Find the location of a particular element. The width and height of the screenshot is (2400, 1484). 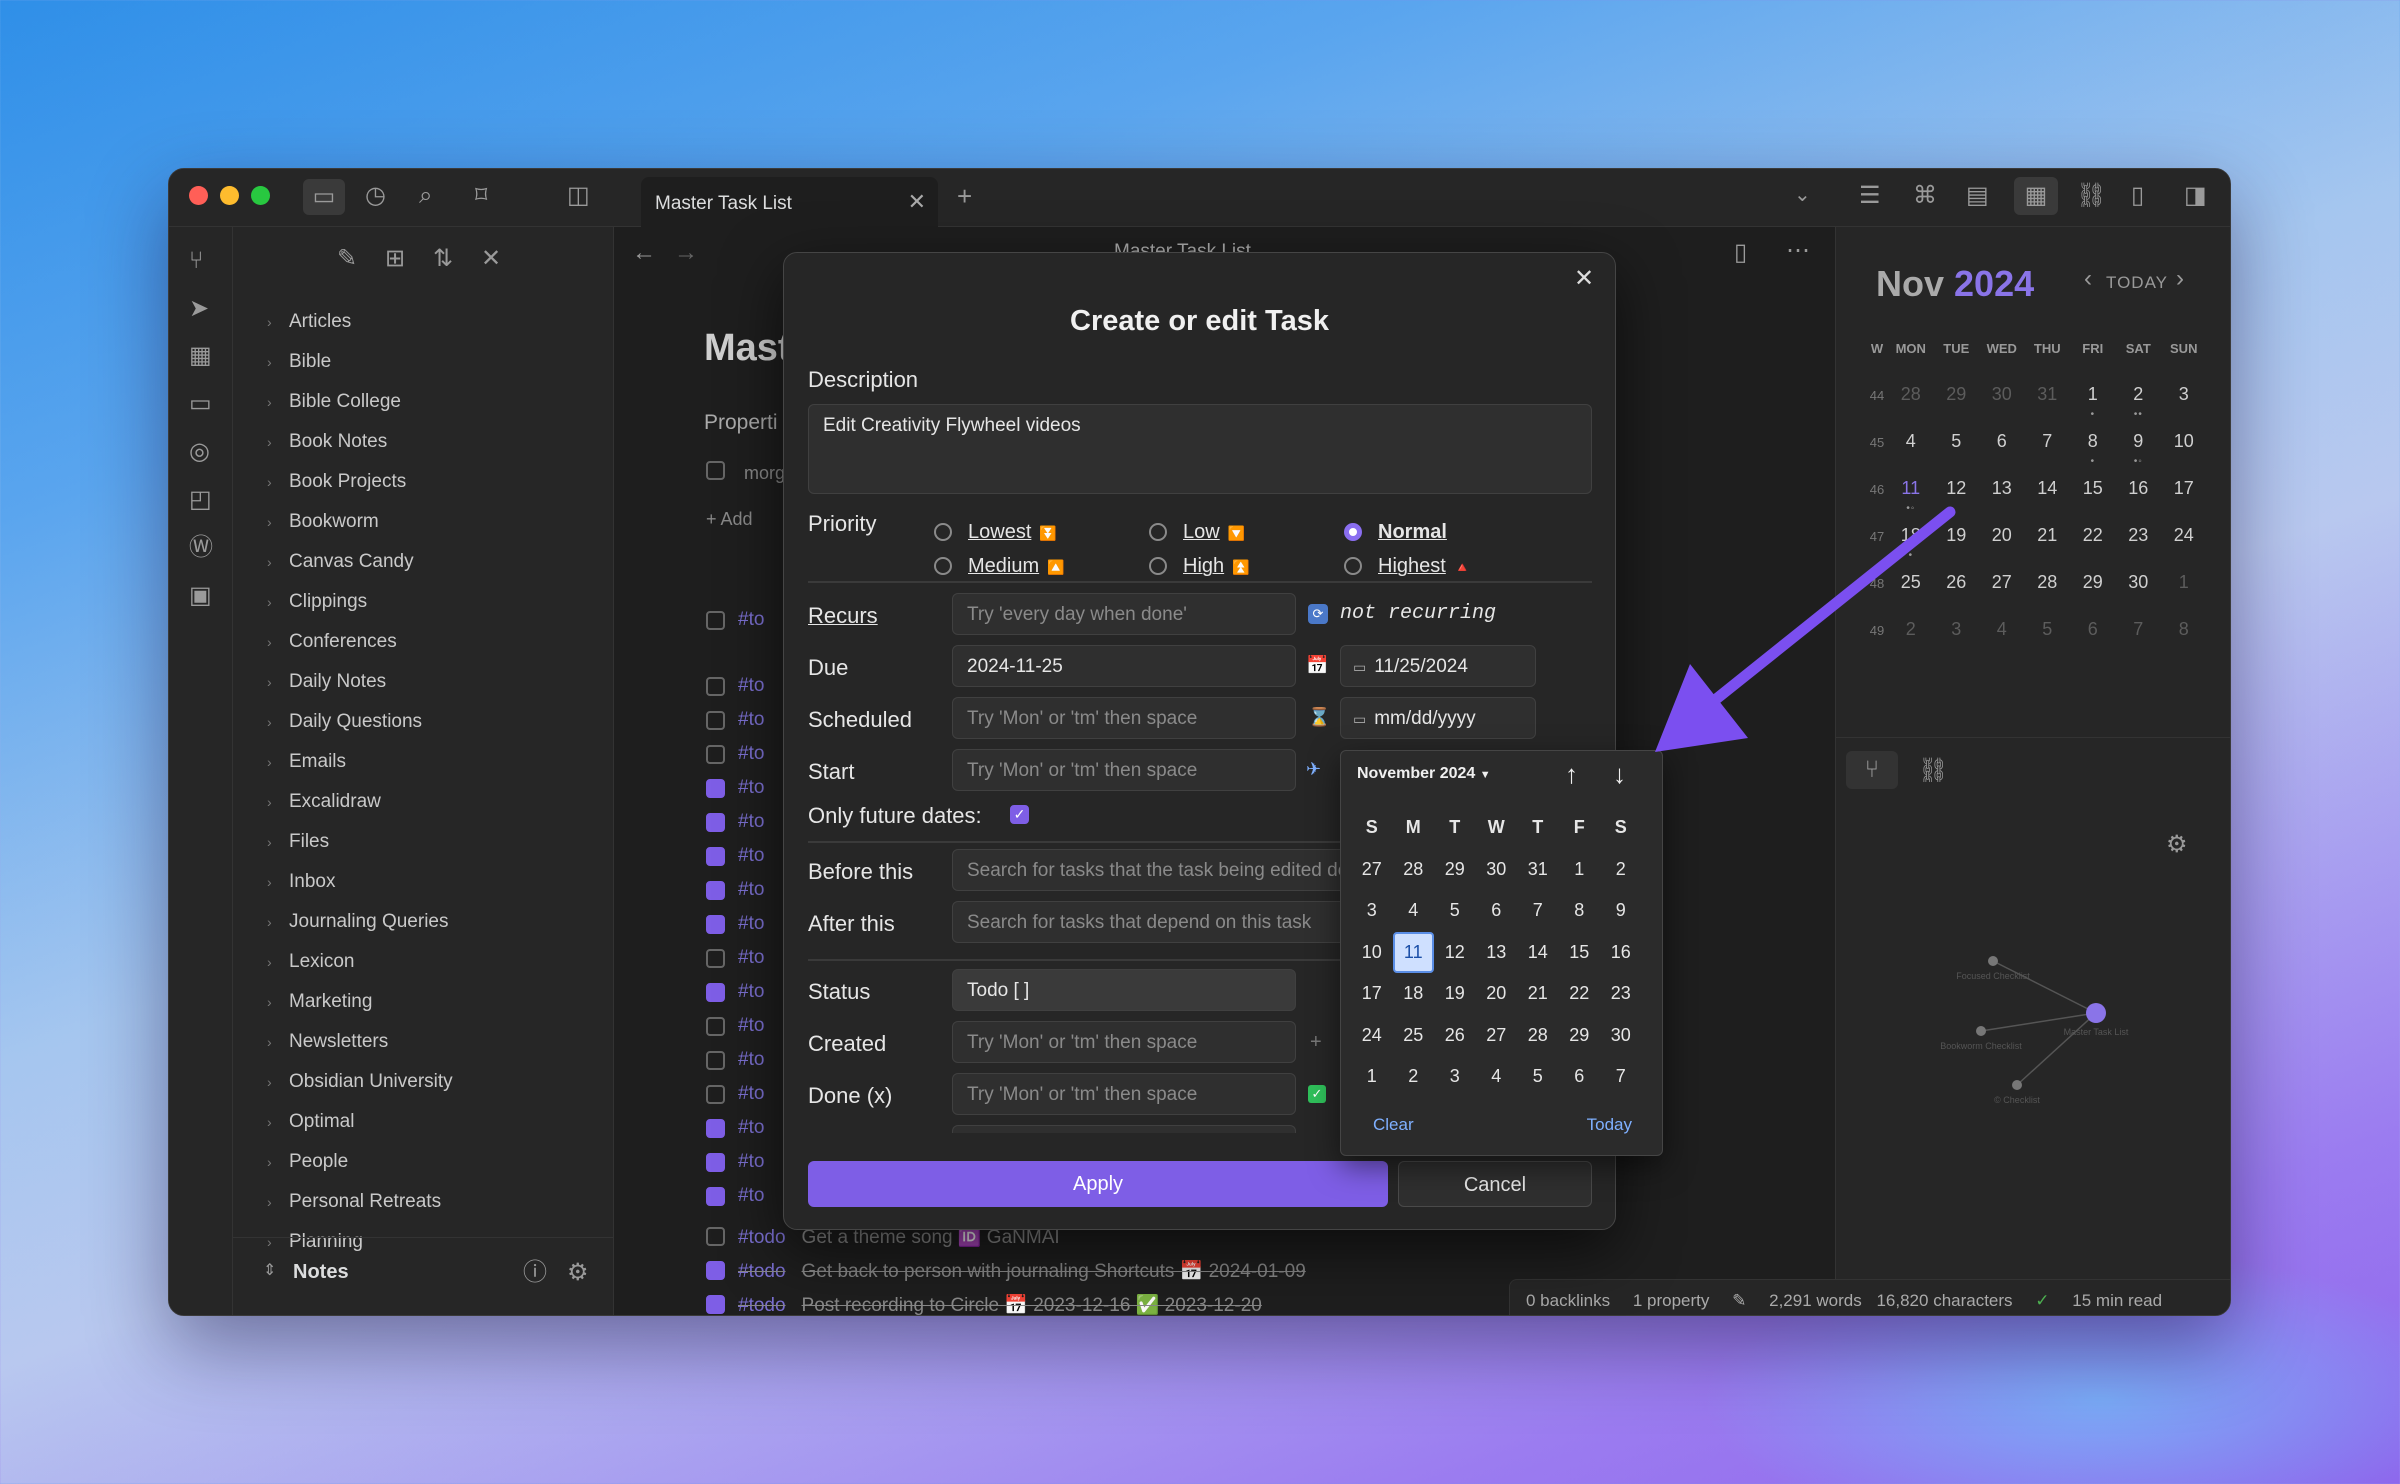

calendar-day: 4 is located at coordinates (1911, 444).